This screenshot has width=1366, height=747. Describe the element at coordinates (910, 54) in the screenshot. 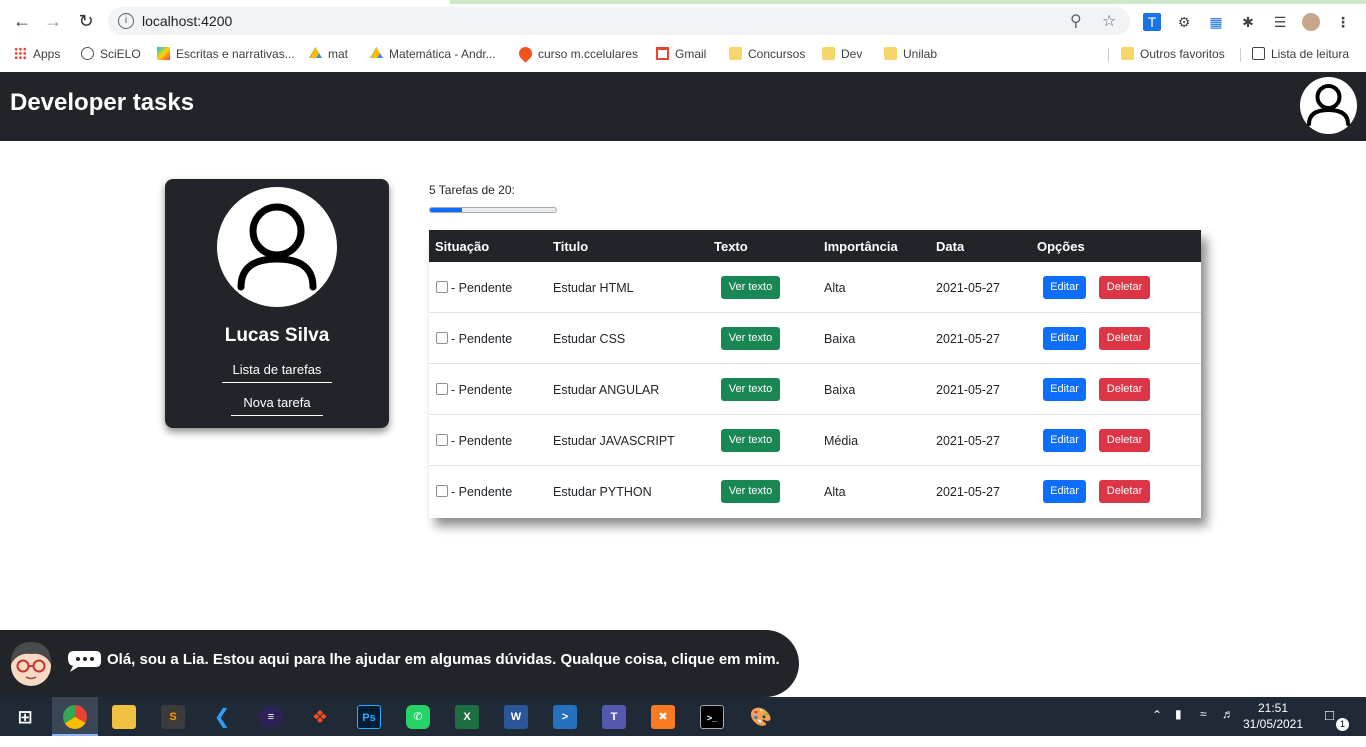

I see `bookmark-unilab: Unilab` at that location.